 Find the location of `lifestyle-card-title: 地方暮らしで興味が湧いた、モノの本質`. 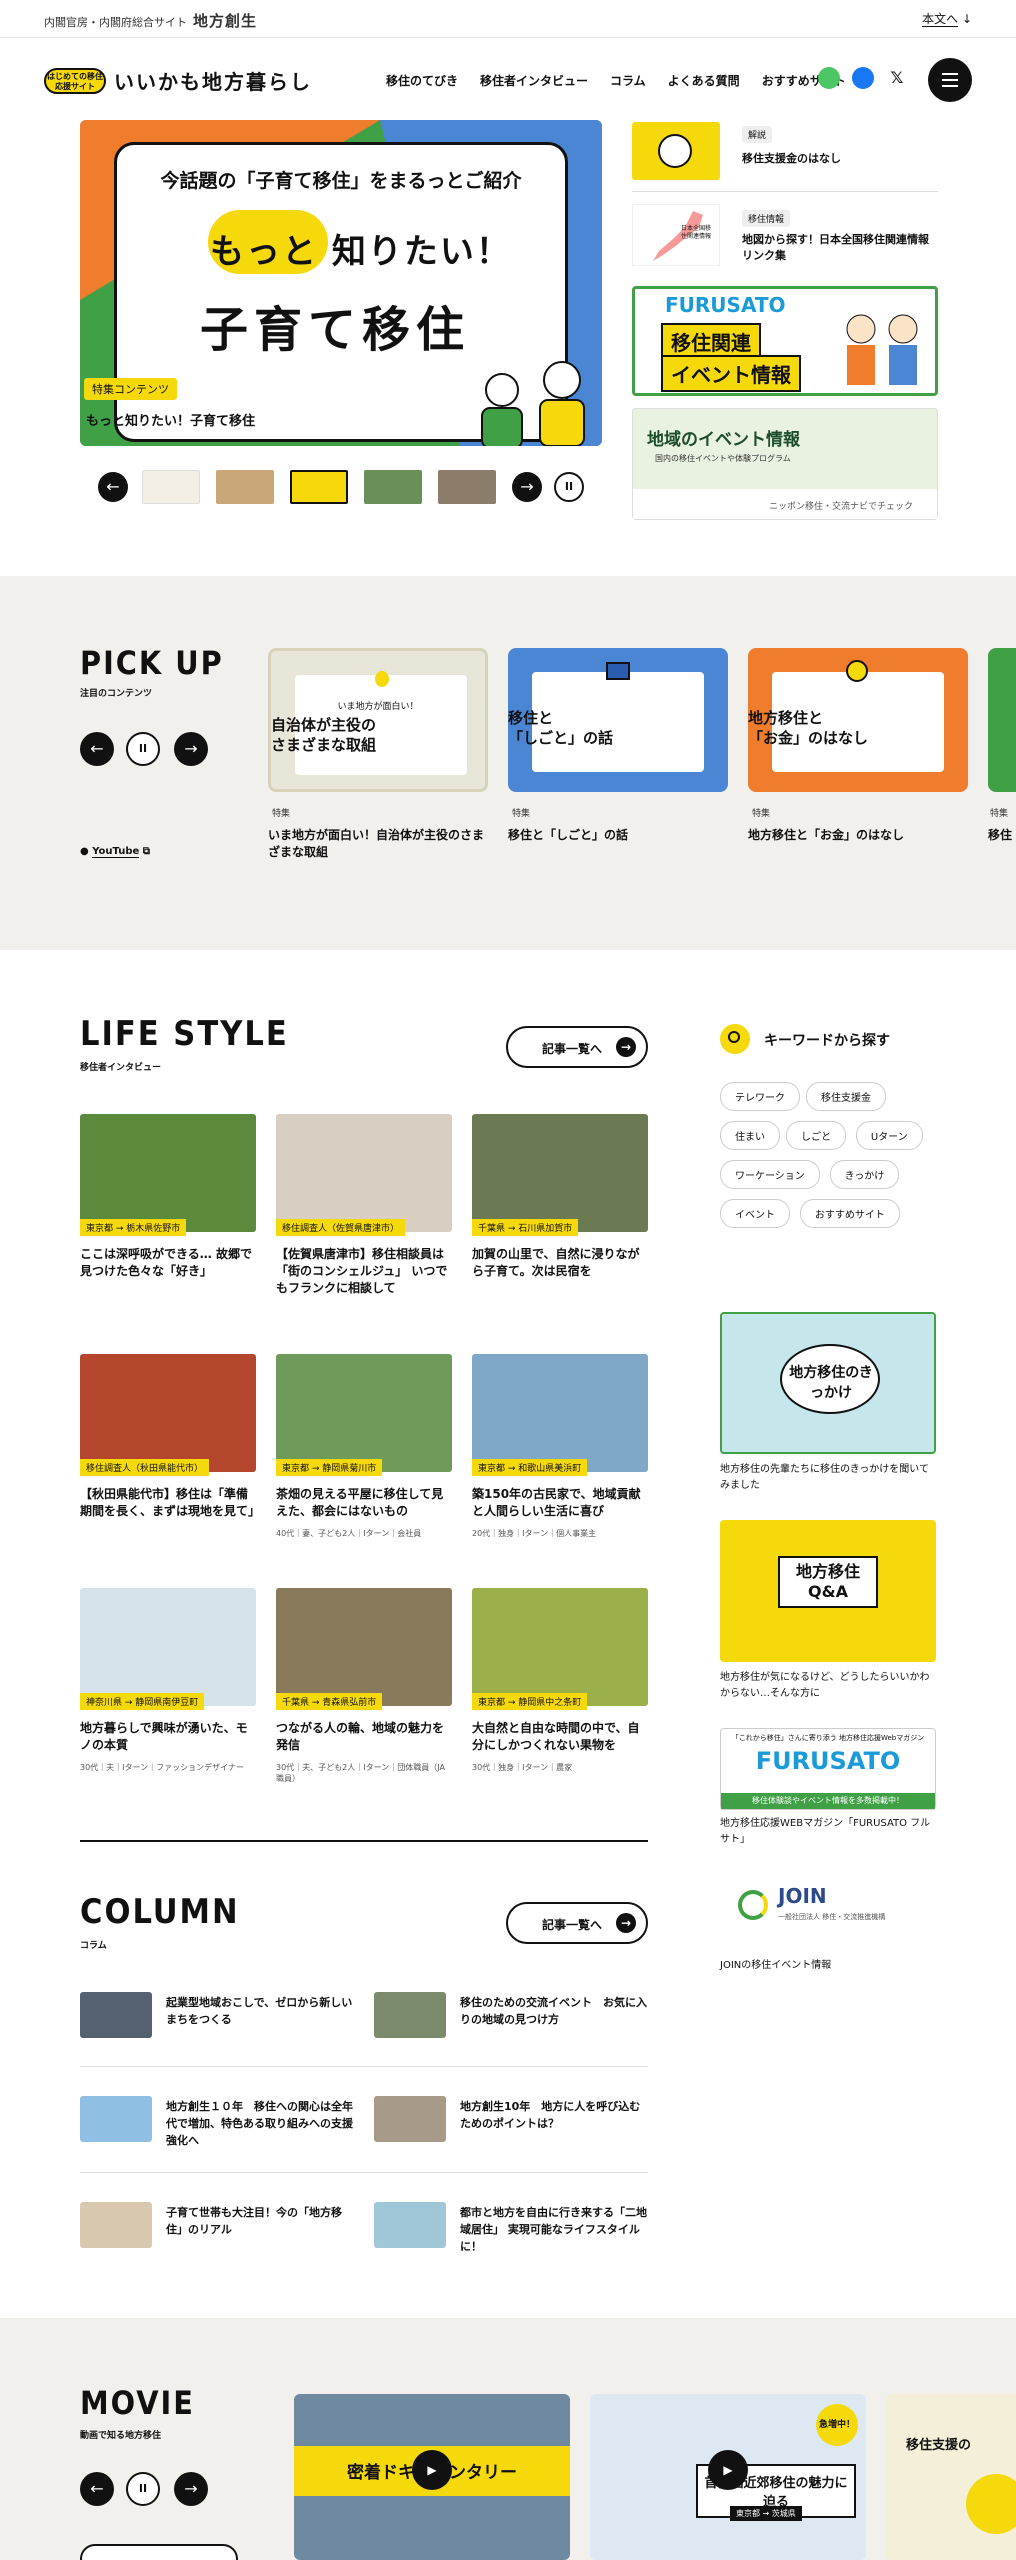

lifestyle-card-title: 地方暮らしで興味が湧いた、モノの本質 is located at coordinates (164, 1736).